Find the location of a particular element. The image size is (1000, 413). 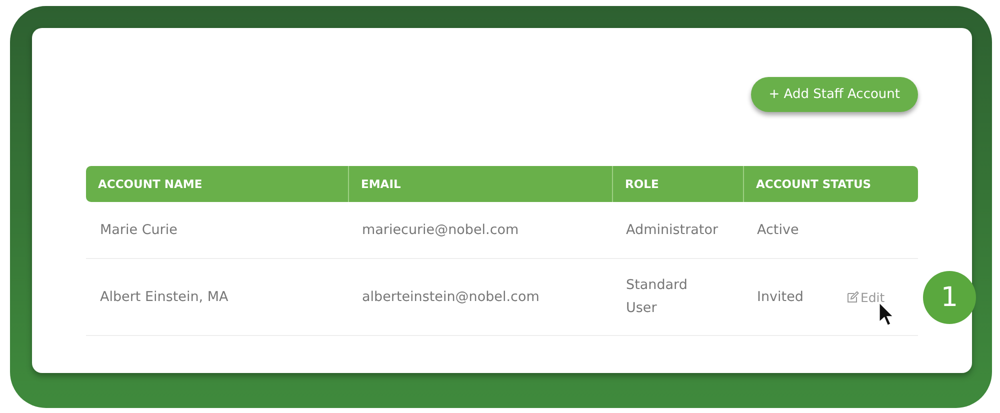

column-header: ACCOUNT NAME is located at coordinates (150, 184).